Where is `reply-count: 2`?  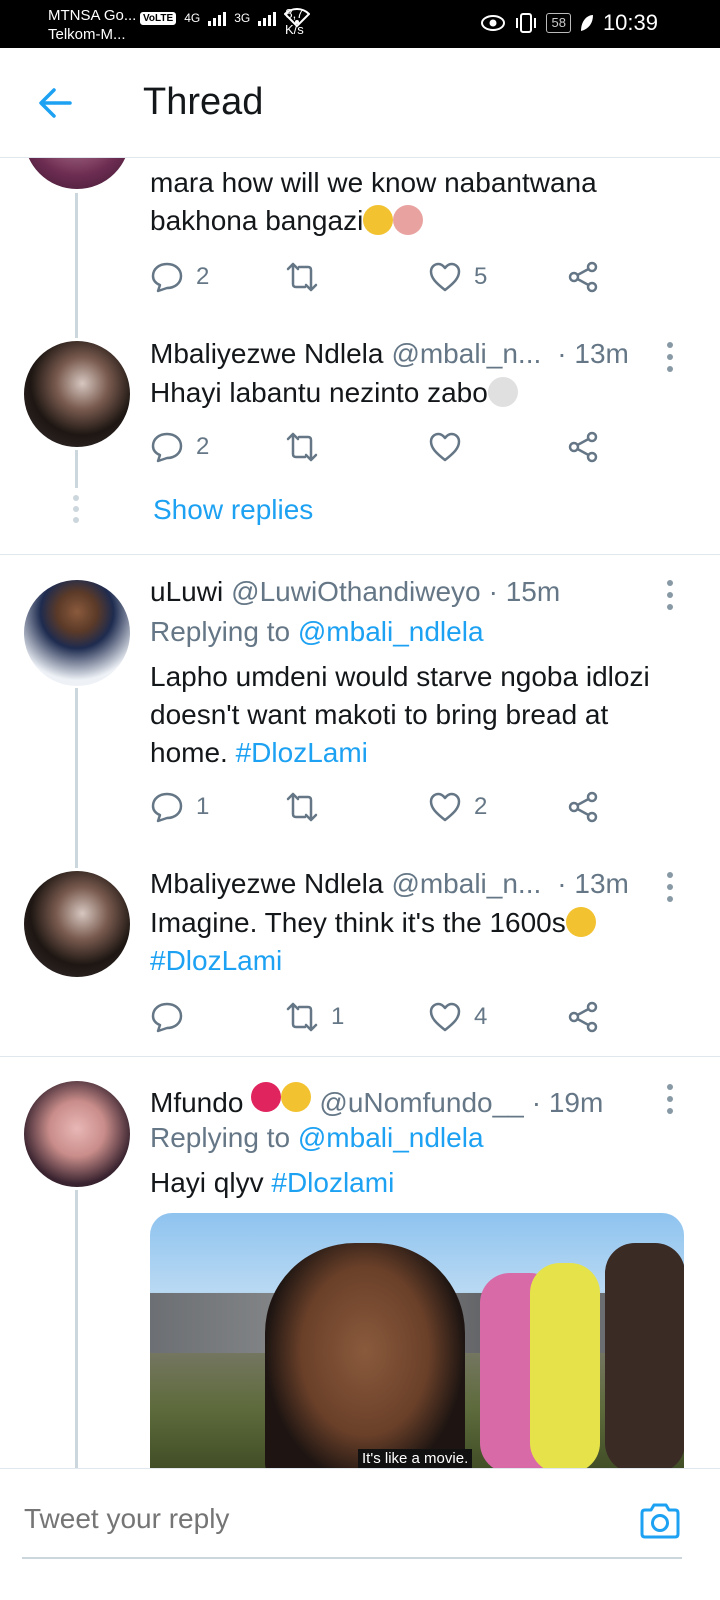 reply-count: 2 is located at coordinates (203, 446).